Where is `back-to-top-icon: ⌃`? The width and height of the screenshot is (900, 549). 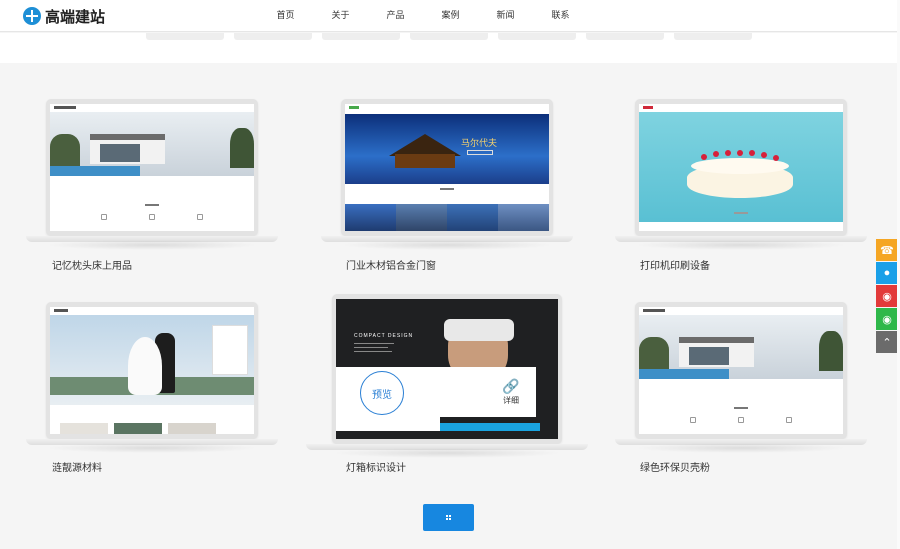
back-to-top-icon: ⌃ is located at coordinates (887, 342).